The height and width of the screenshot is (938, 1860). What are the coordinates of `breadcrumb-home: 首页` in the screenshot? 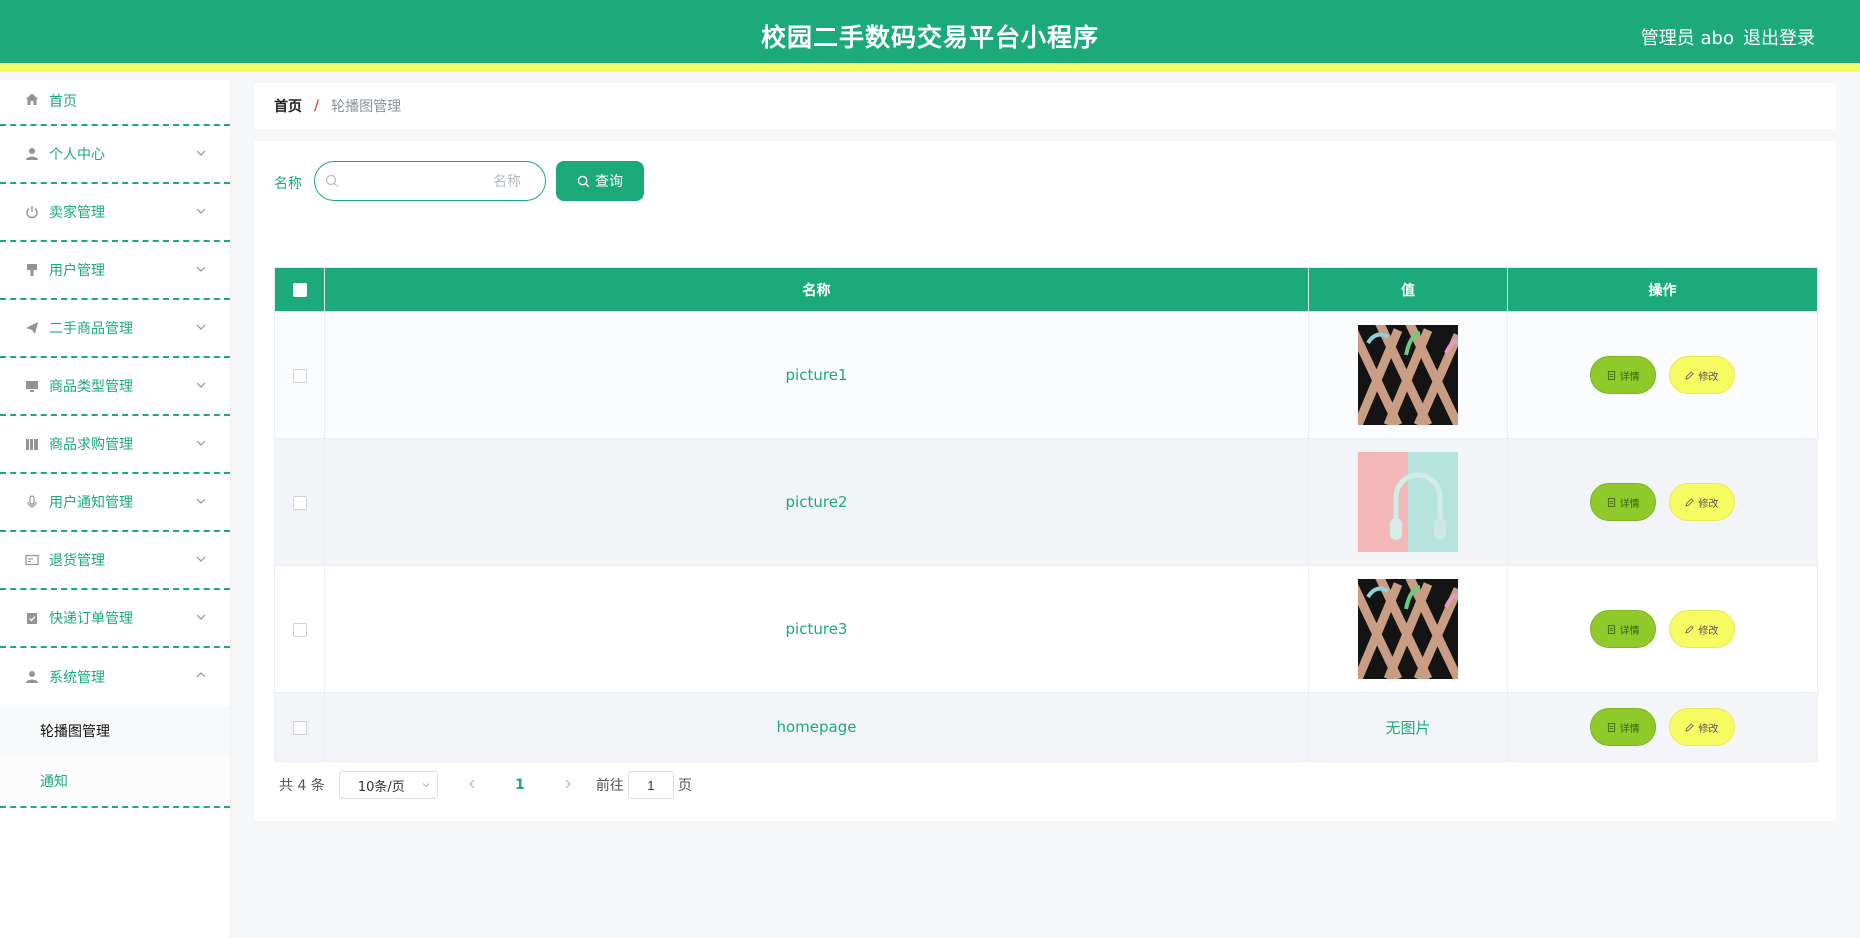 It's located at (288, 106).